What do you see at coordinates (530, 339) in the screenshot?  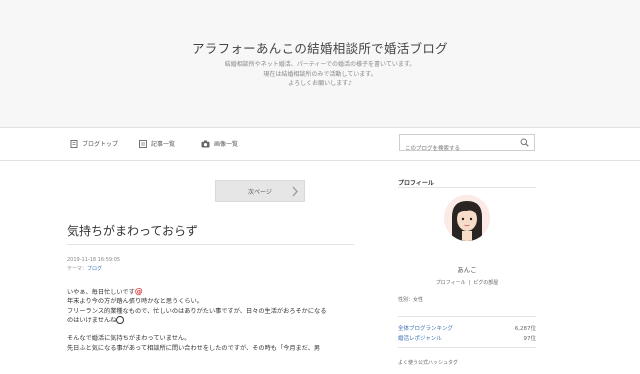 I see `ranking-value: 97位` at bounding box center [530, 339].